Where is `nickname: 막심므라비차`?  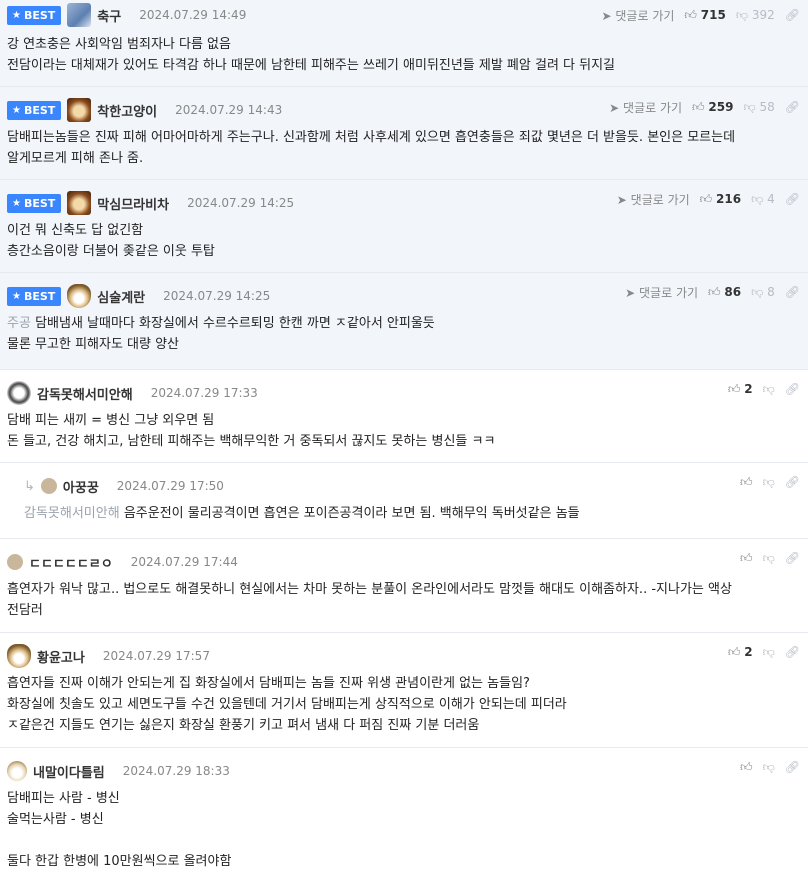
nickname: 막심므라비차 is located at coordinates (133, 203).